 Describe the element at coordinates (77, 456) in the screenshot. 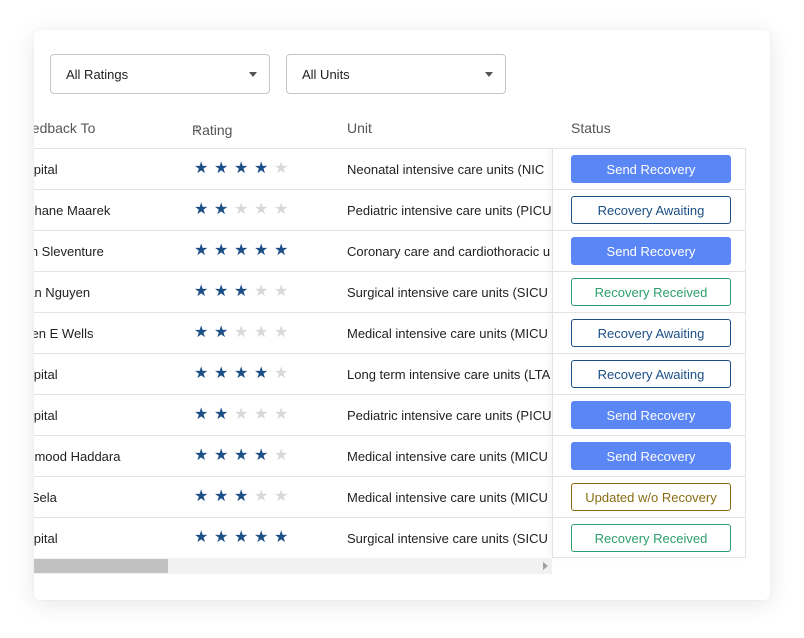

I see `feedback-to-cell: ahmood Haddara` at that location.